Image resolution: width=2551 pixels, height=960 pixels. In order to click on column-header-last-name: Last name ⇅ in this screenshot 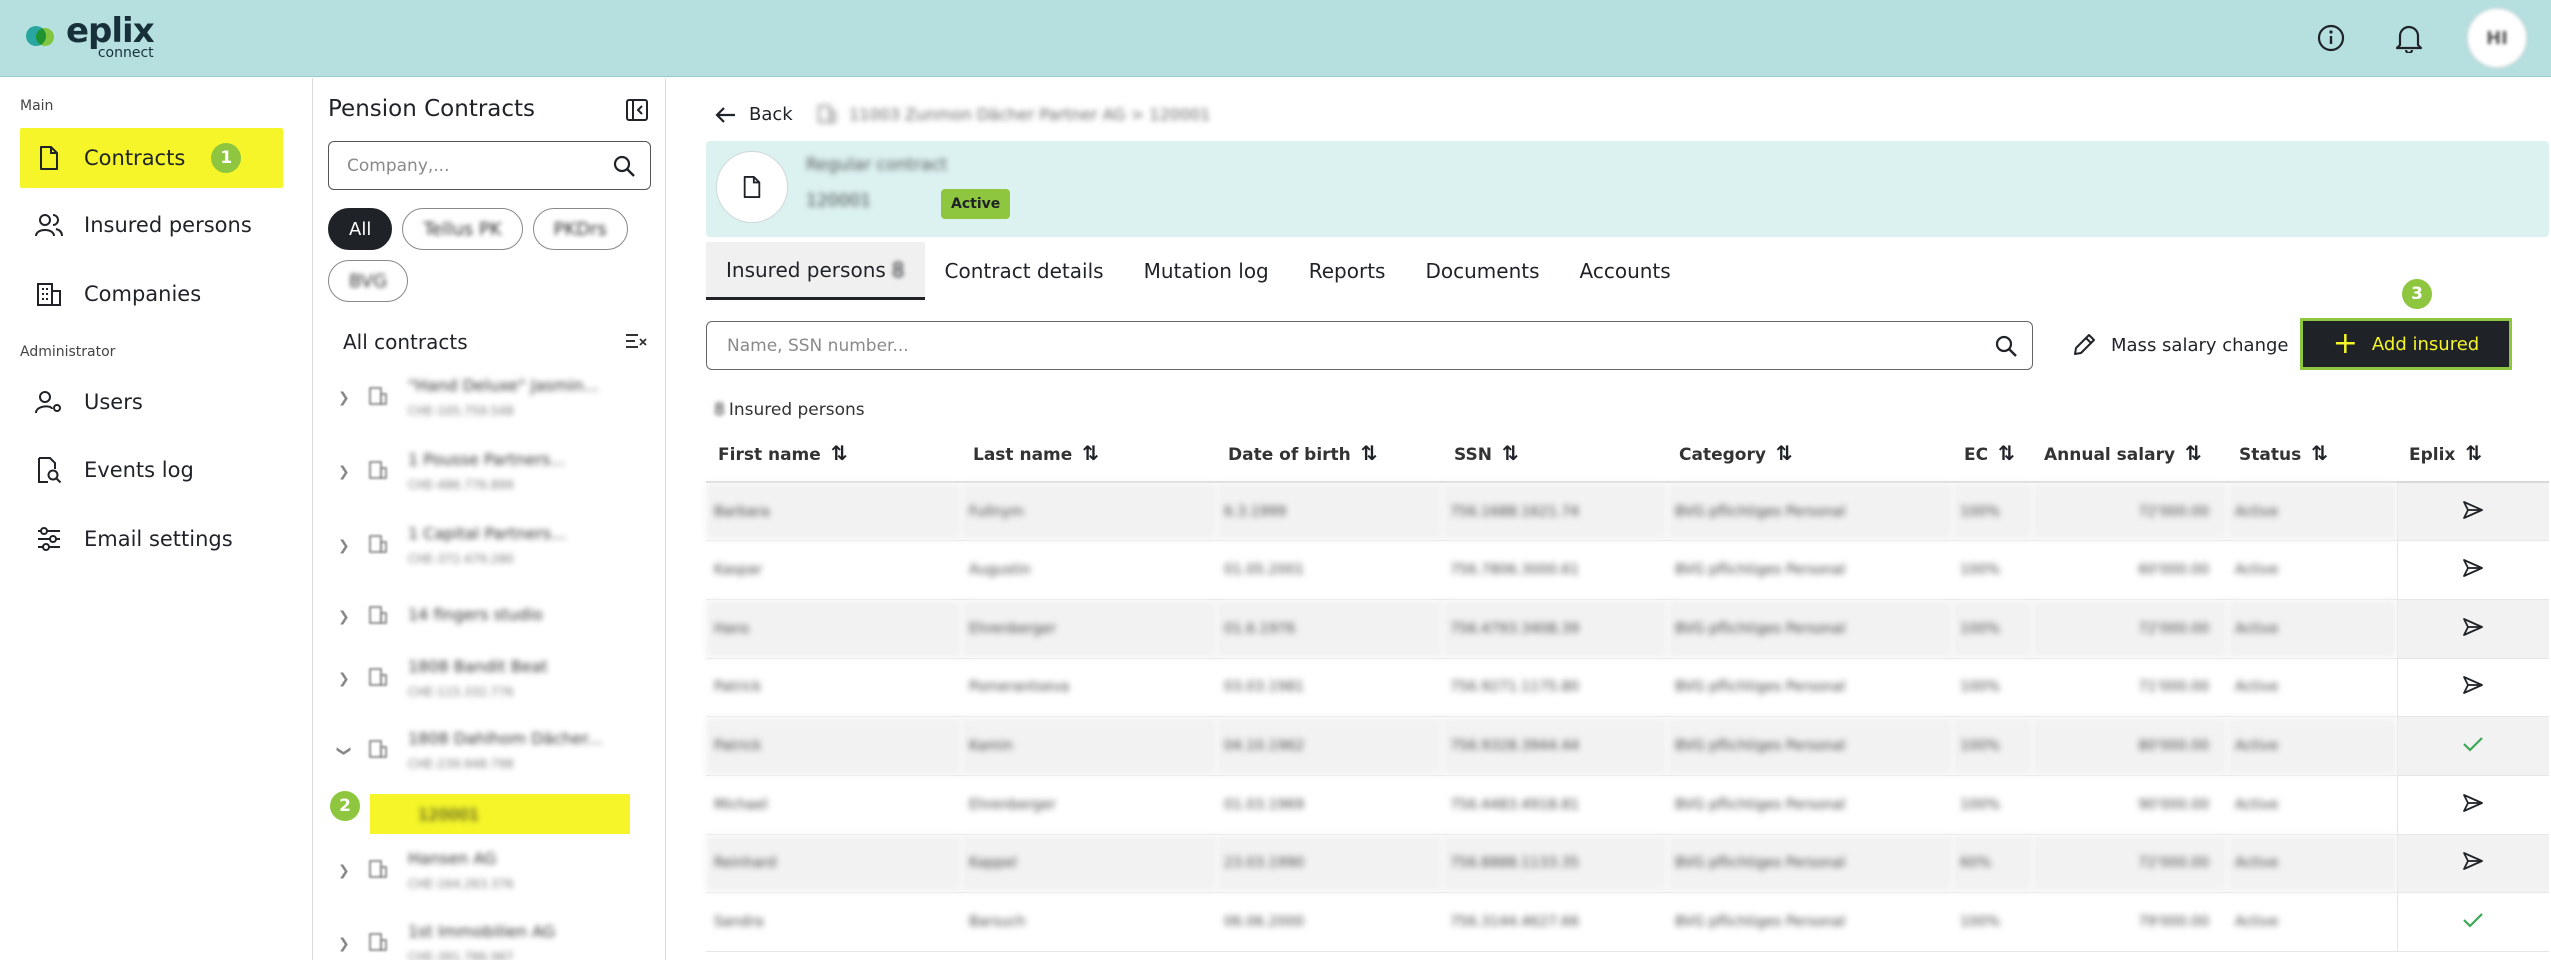, I will do `click(1088, 453)`.